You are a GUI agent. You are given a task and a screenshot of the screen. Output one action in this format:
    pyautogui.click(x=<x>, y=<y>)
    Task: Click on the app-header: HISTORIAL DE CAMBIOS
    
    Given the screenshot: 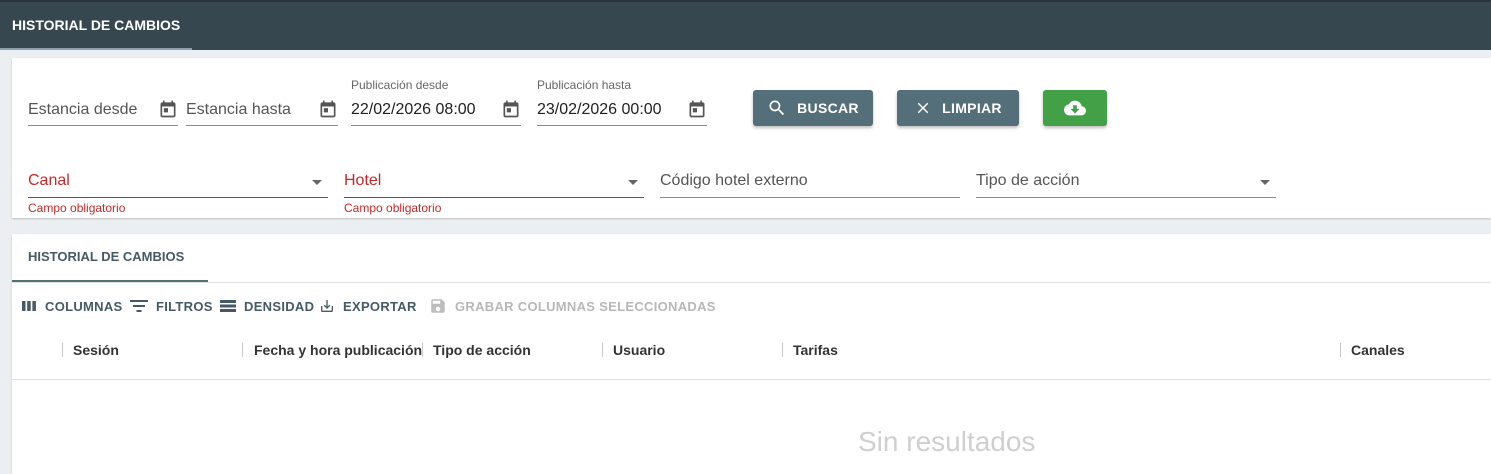 What is the action you would take?
    pyautogui.click(x=745, y=25)
    